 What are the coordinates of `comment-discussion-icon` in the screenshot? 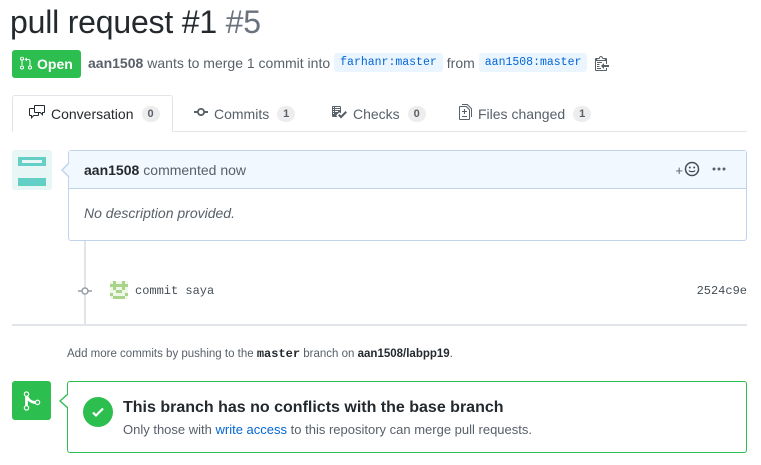 It's located at (37, 113).